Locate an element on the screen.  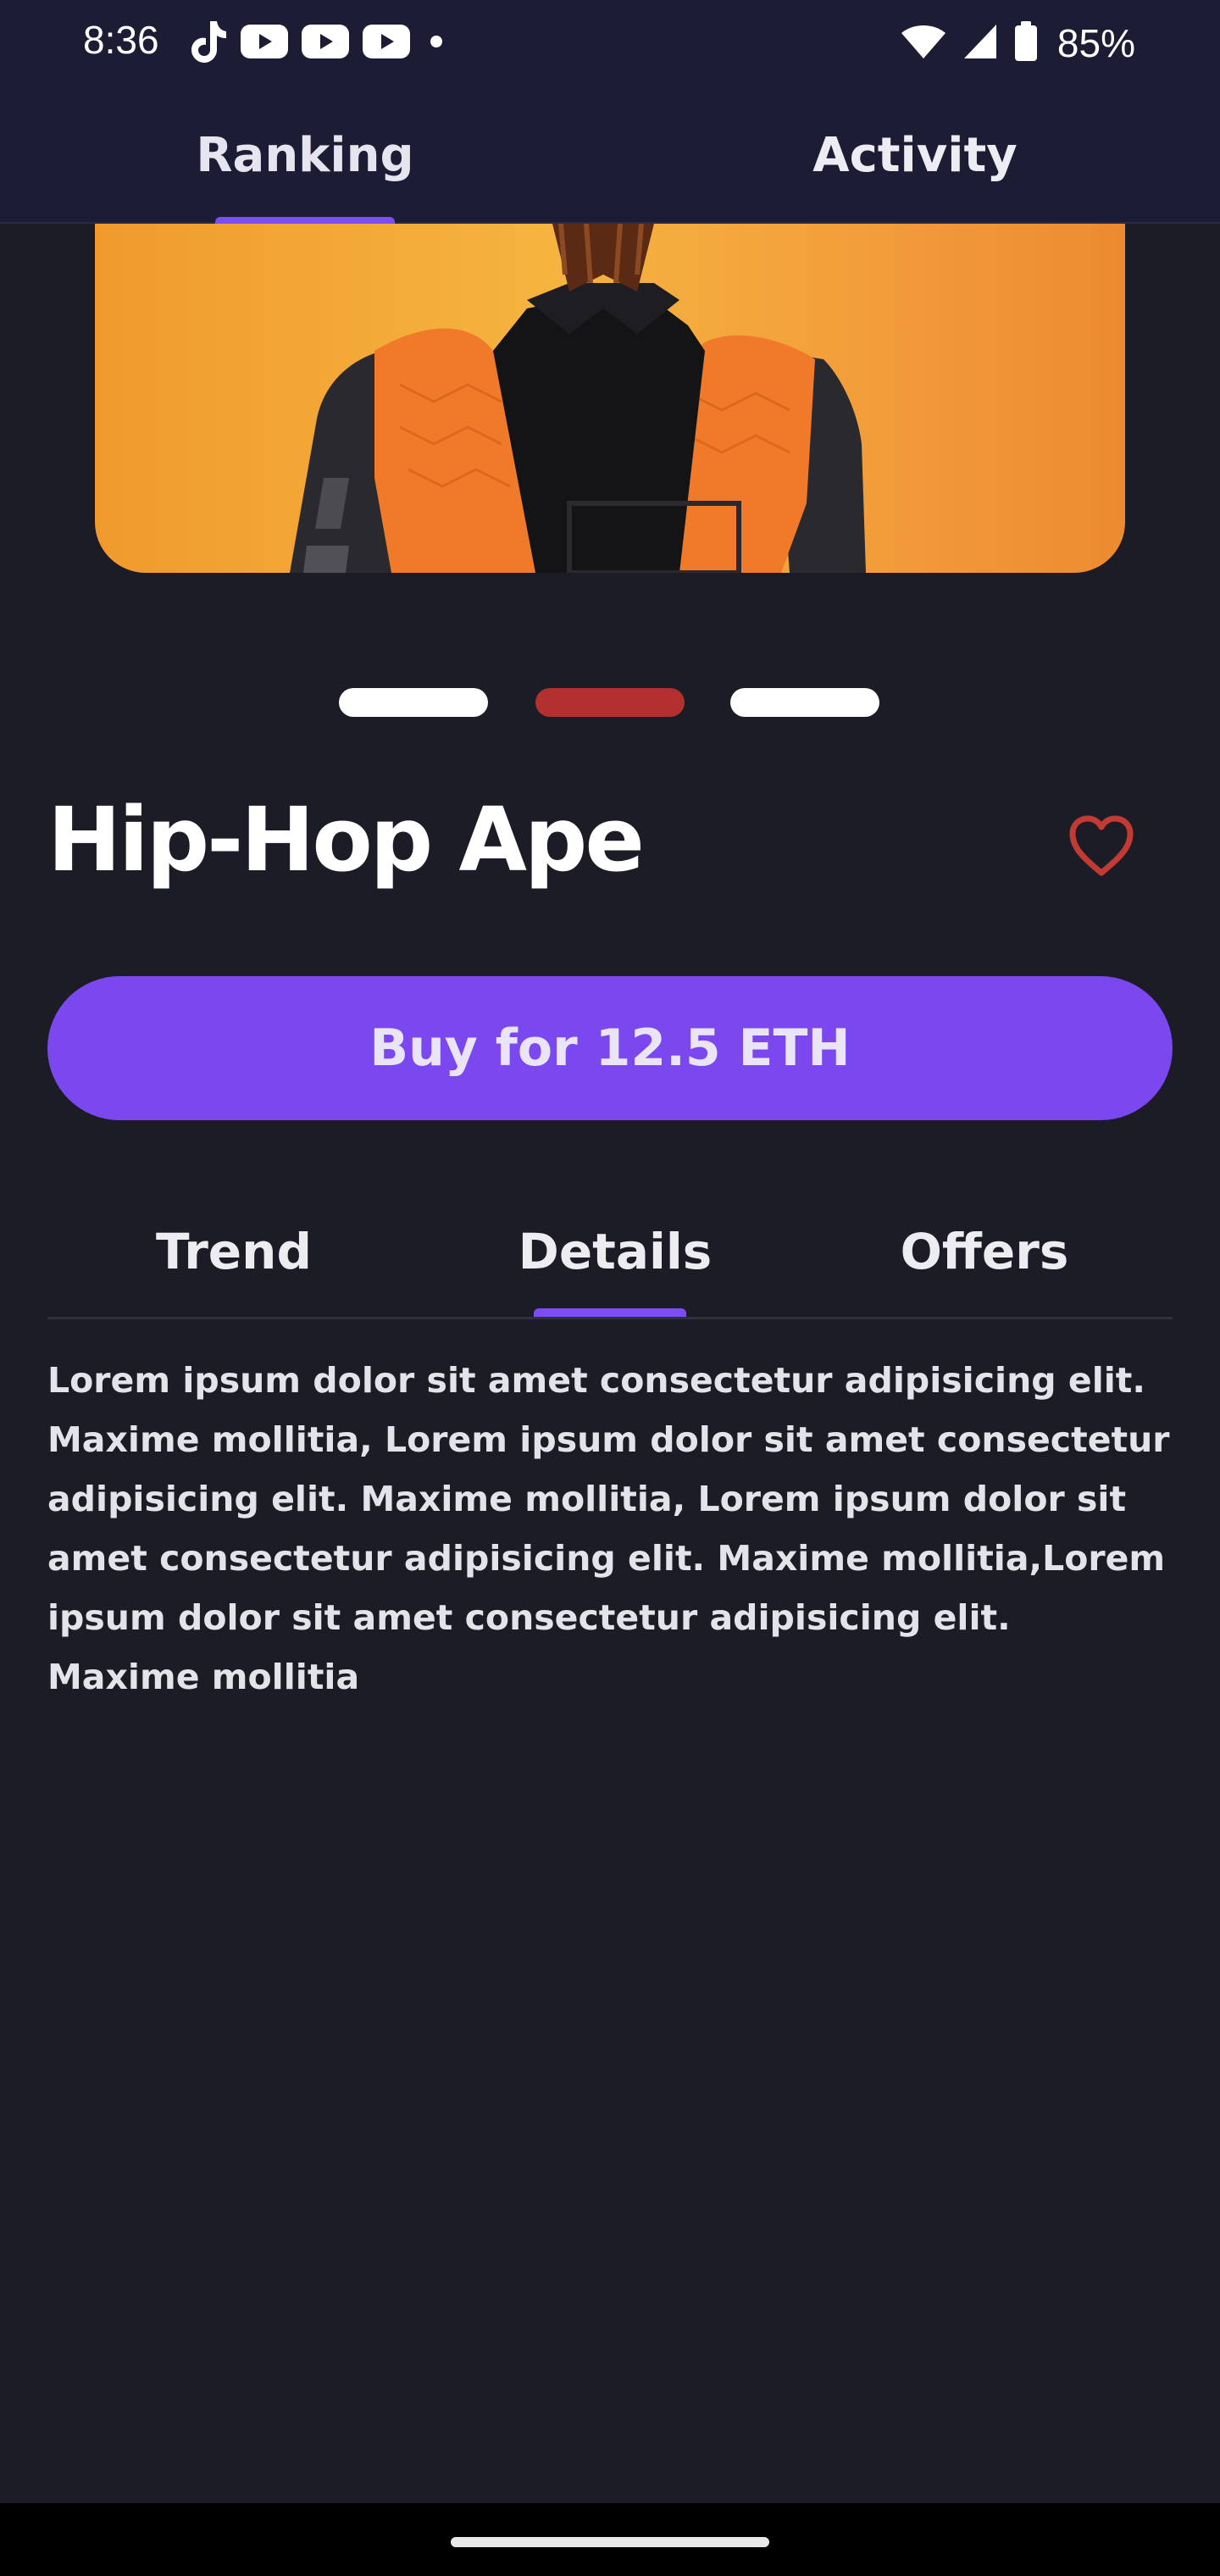
system-icons: 85% is located at coordinates (1017, 43).